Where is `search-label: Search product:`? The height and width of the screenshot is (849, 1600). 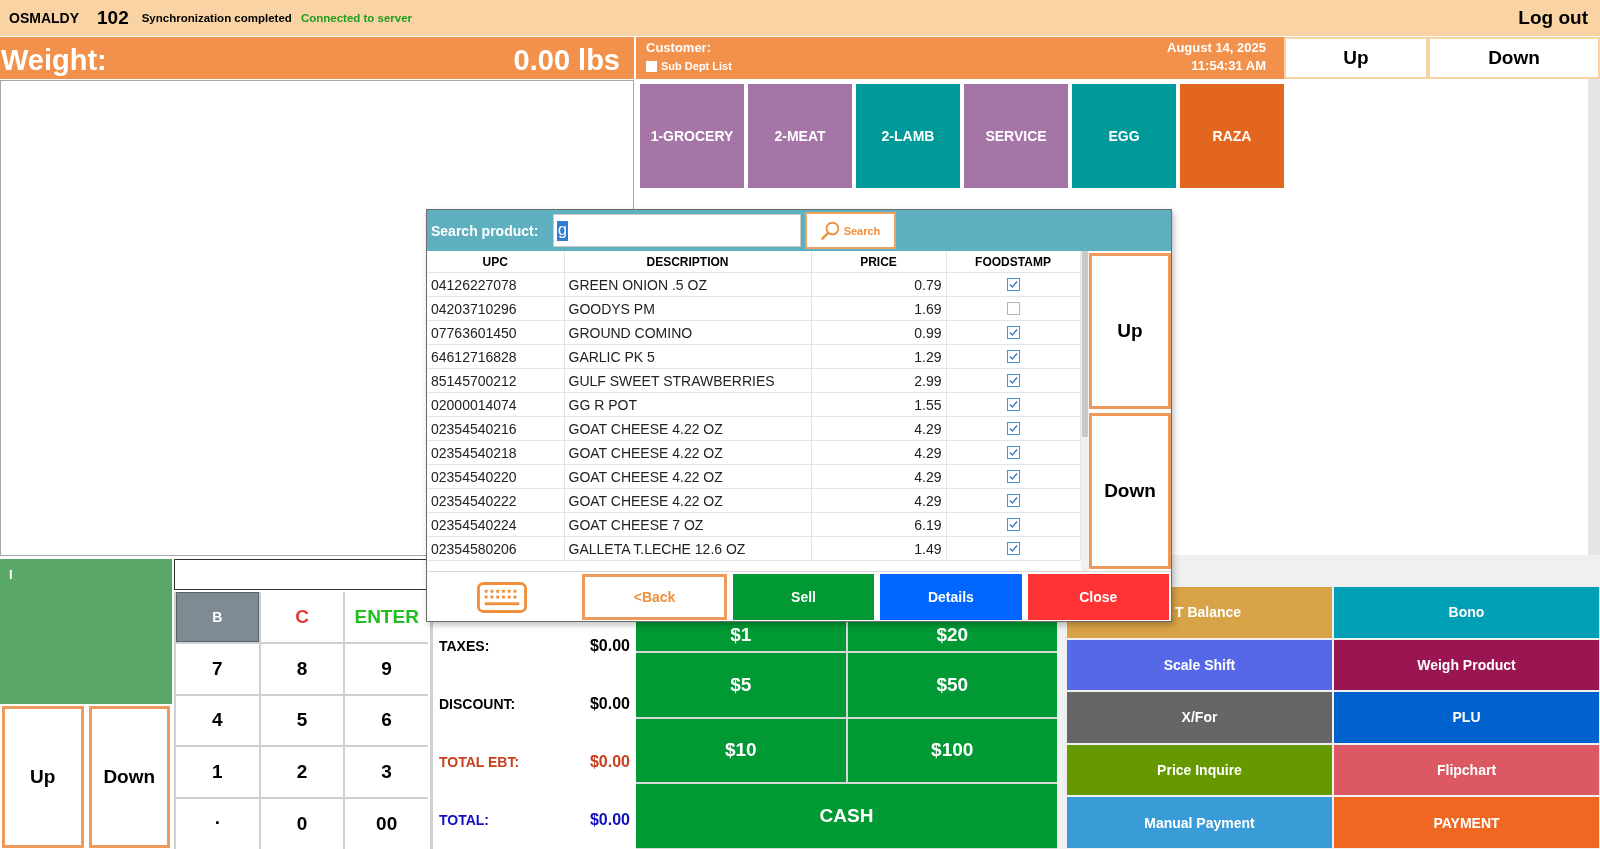
search-label: Search product: is located at coordinates (485, 230).